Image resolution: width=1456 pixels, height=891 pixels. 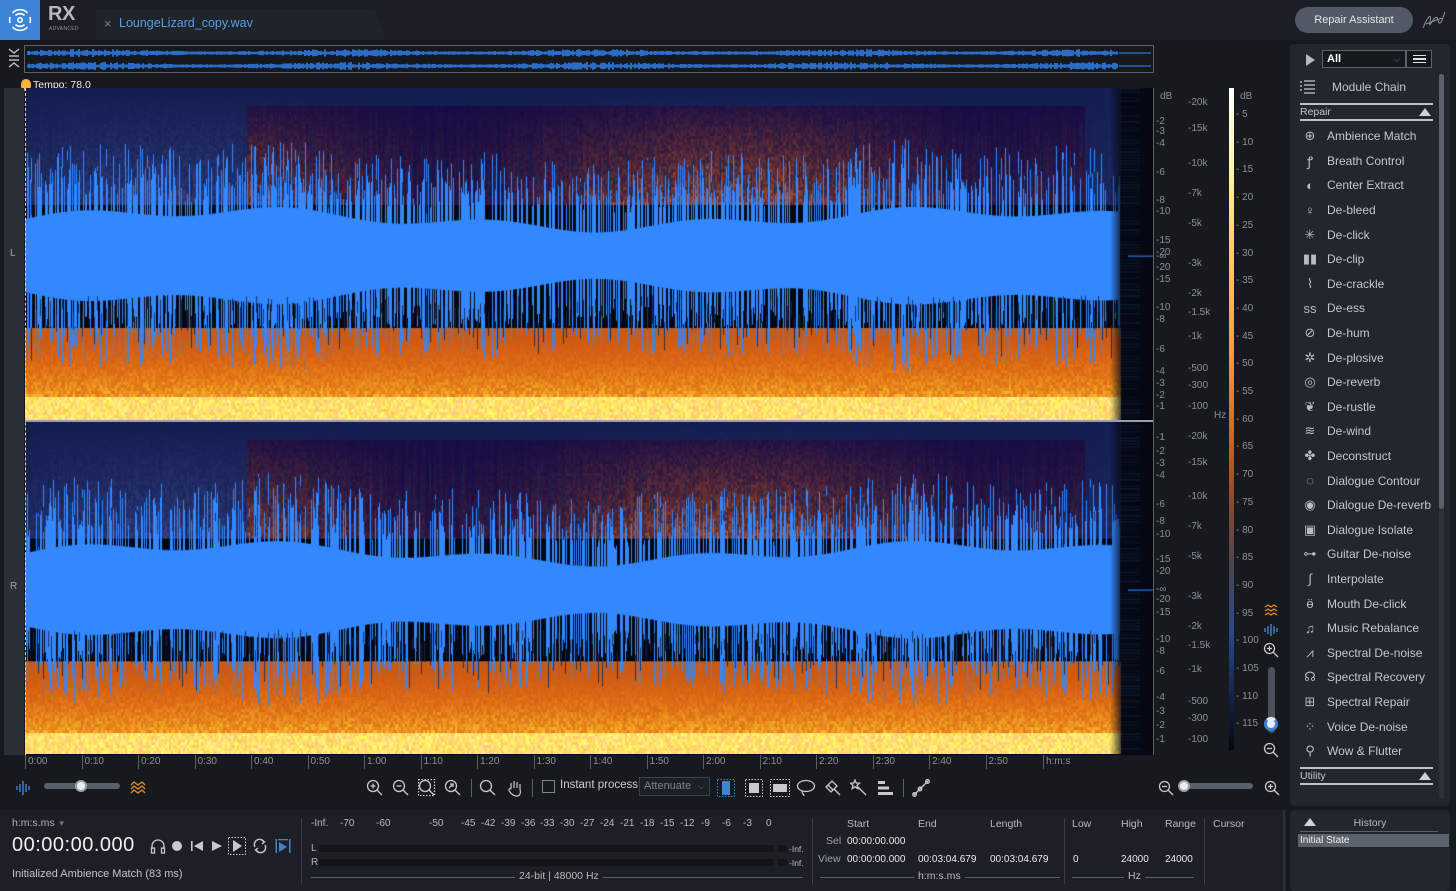 What do you see at coordinates (1370, 579) in the screenshot?
I see `module-item: ∫ Interpolate` at bounding box center [1370, 579].